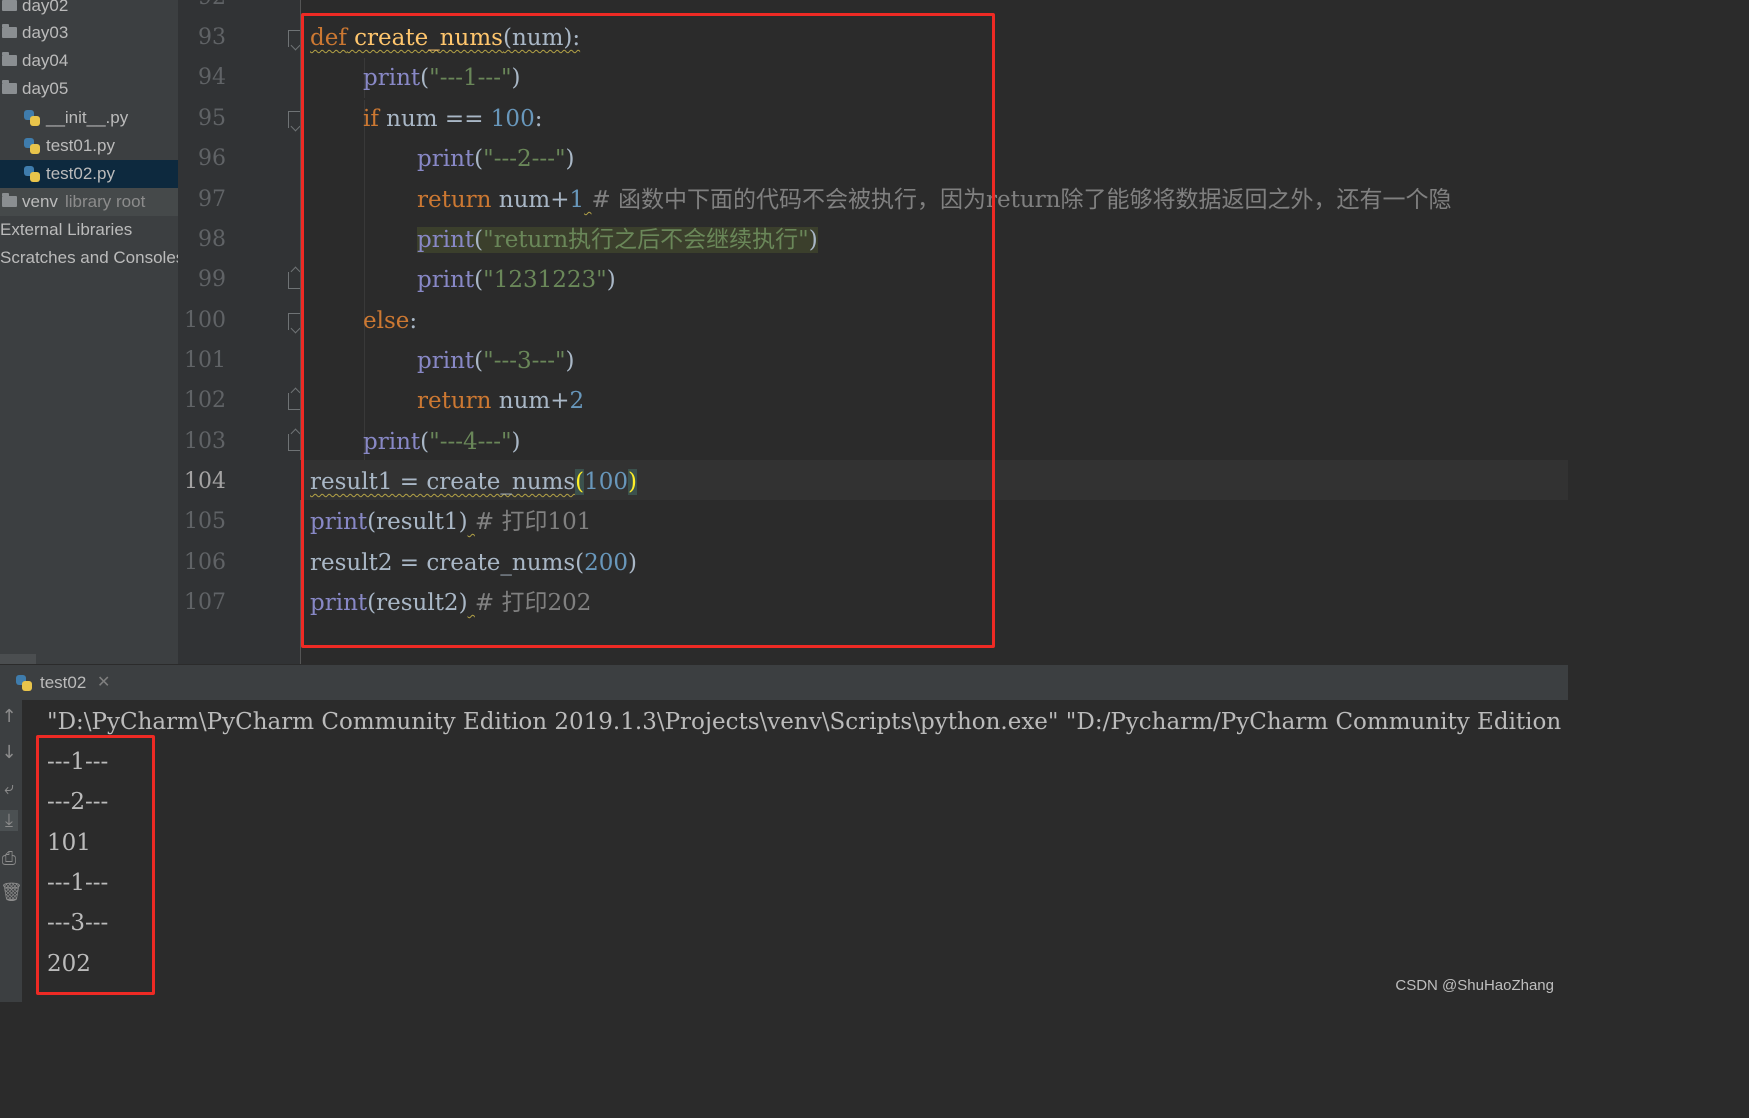 Image resolution: width=1749 pixels, height=1118 pixels. Describe the element at coordinates (212, 158) in the screenshot. I see `line-number: 96` at that location.